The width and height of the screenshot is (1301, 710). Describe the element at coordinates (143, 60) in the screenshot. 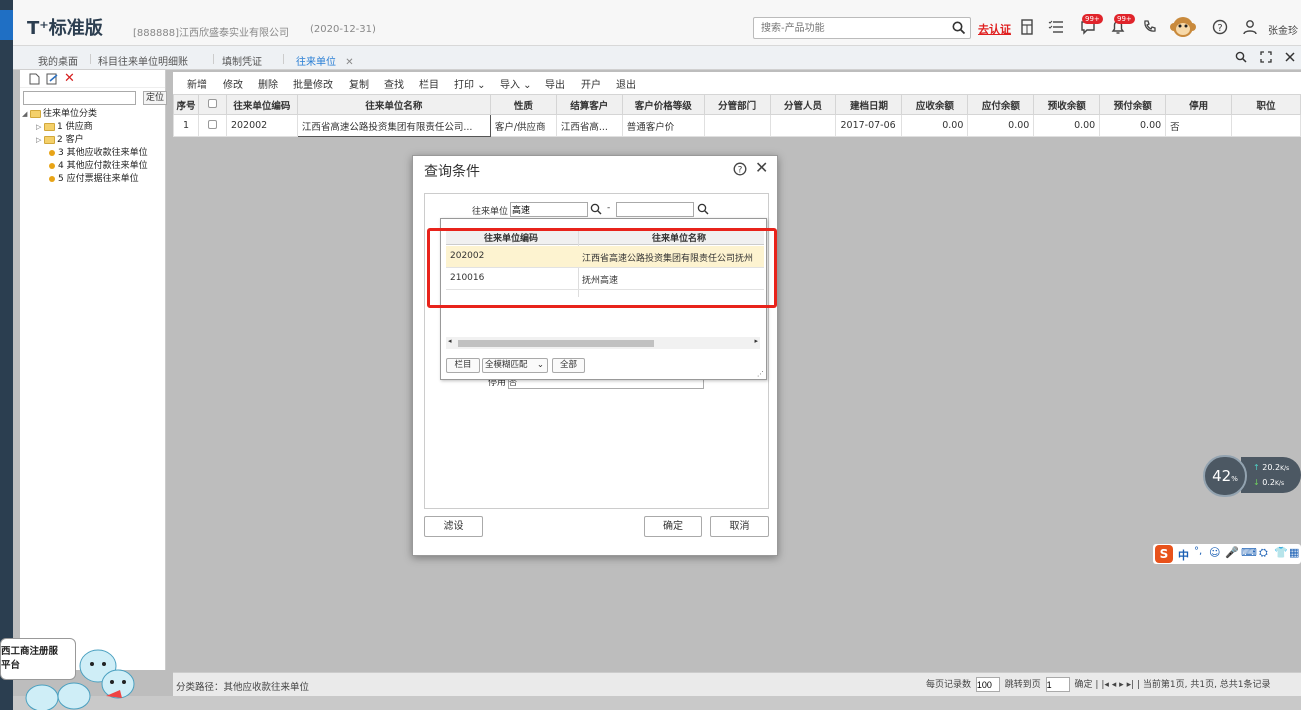

I see `tab-ledger-detail: 科目往来单位明细账` at that location.